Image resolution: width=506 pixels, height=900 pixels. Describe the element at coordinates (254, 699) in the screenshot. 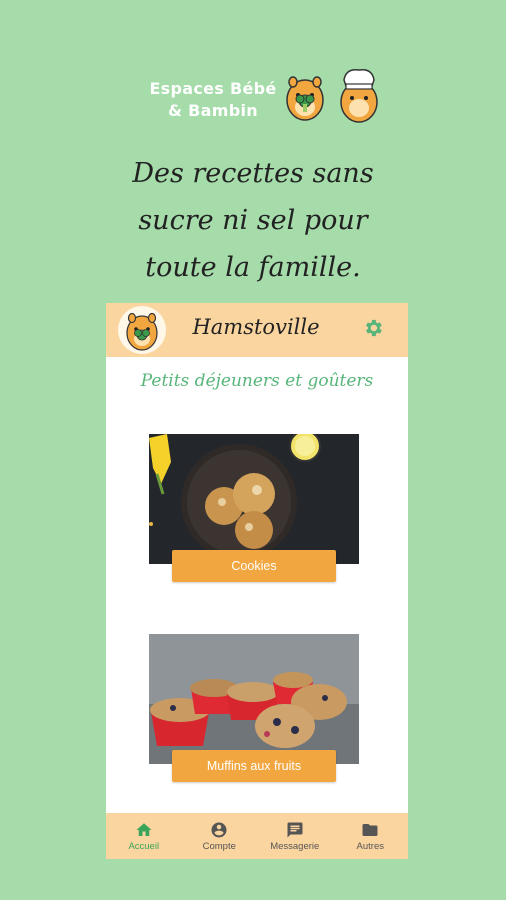

I see `muffins-photo` at that location.